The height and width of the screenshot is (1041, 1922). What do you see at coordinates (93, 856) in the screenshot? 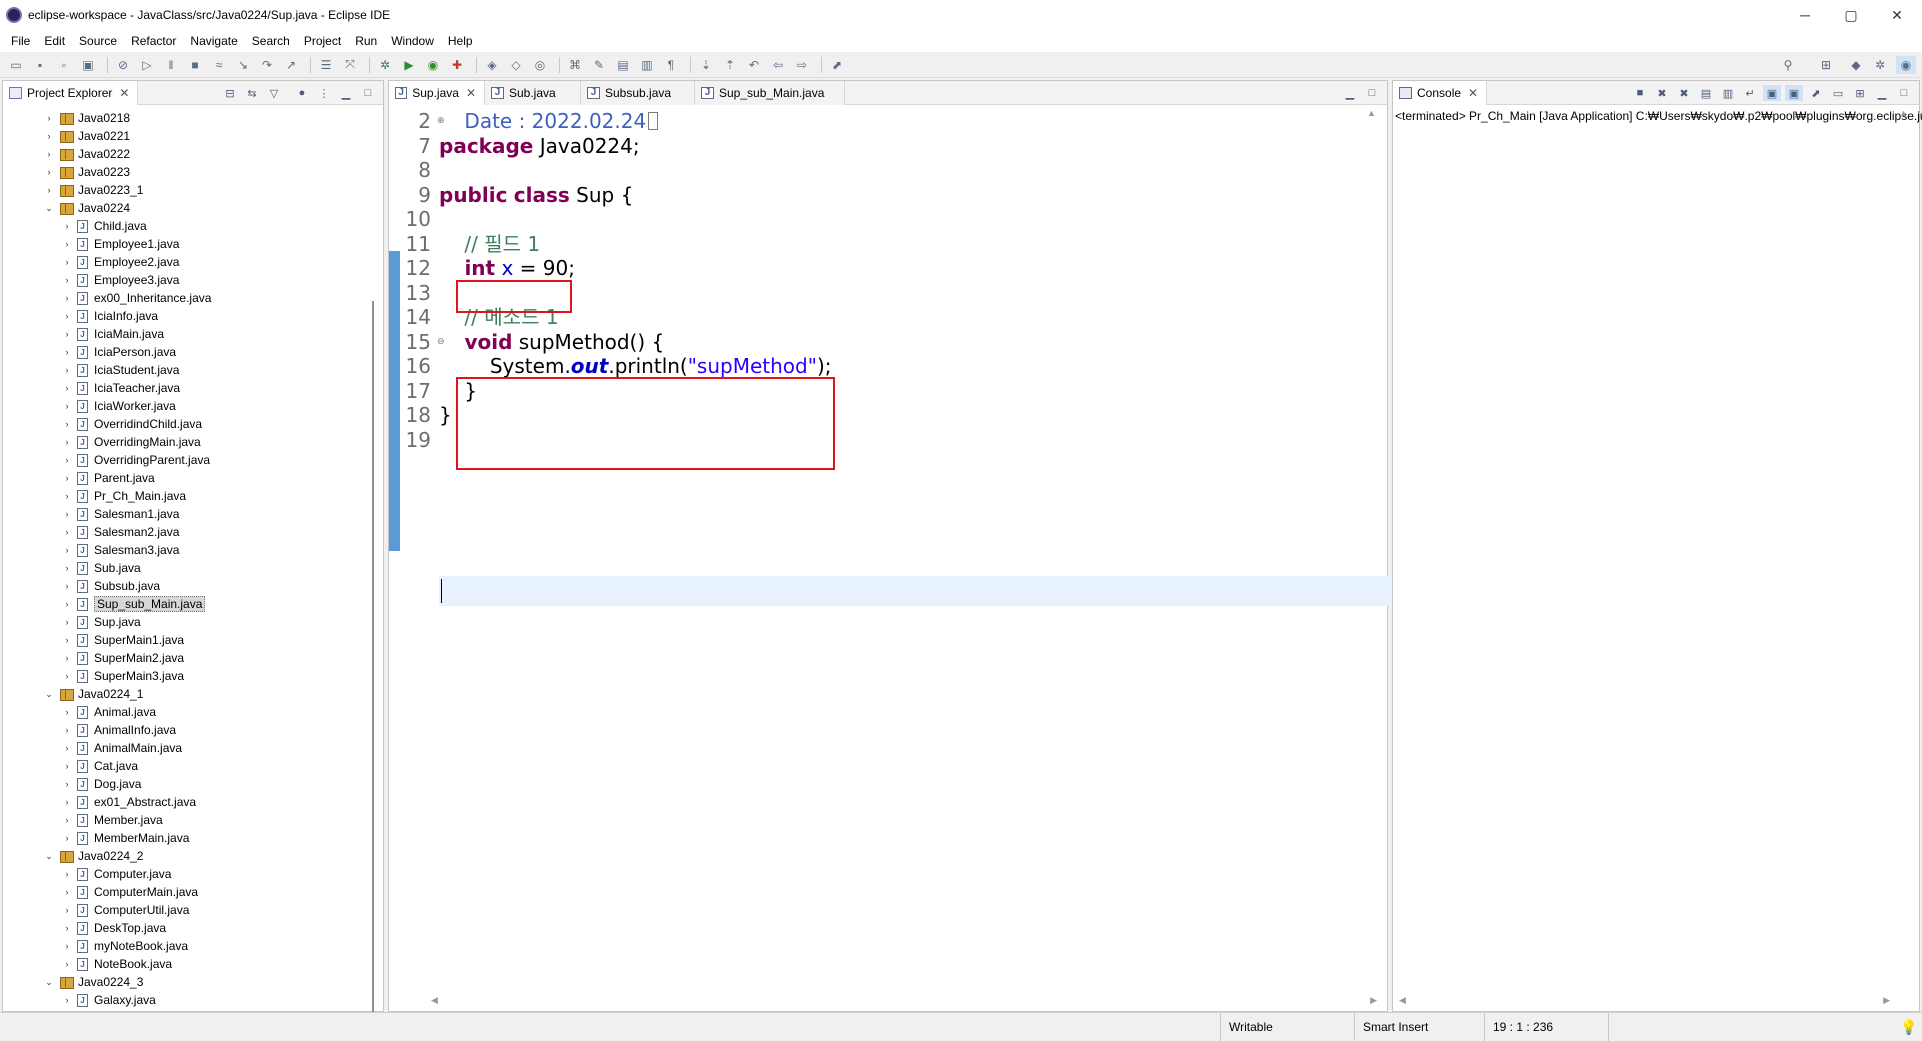
I see `tree-package-item: ⌄ Java0224_2` at bounding box center [93, 856].